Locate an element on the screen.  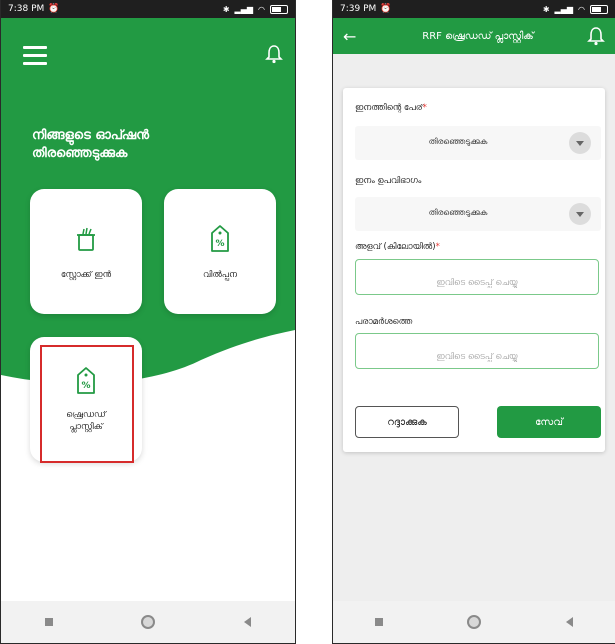
status-time: 7:39 PM is located at coordinates (358, 9).